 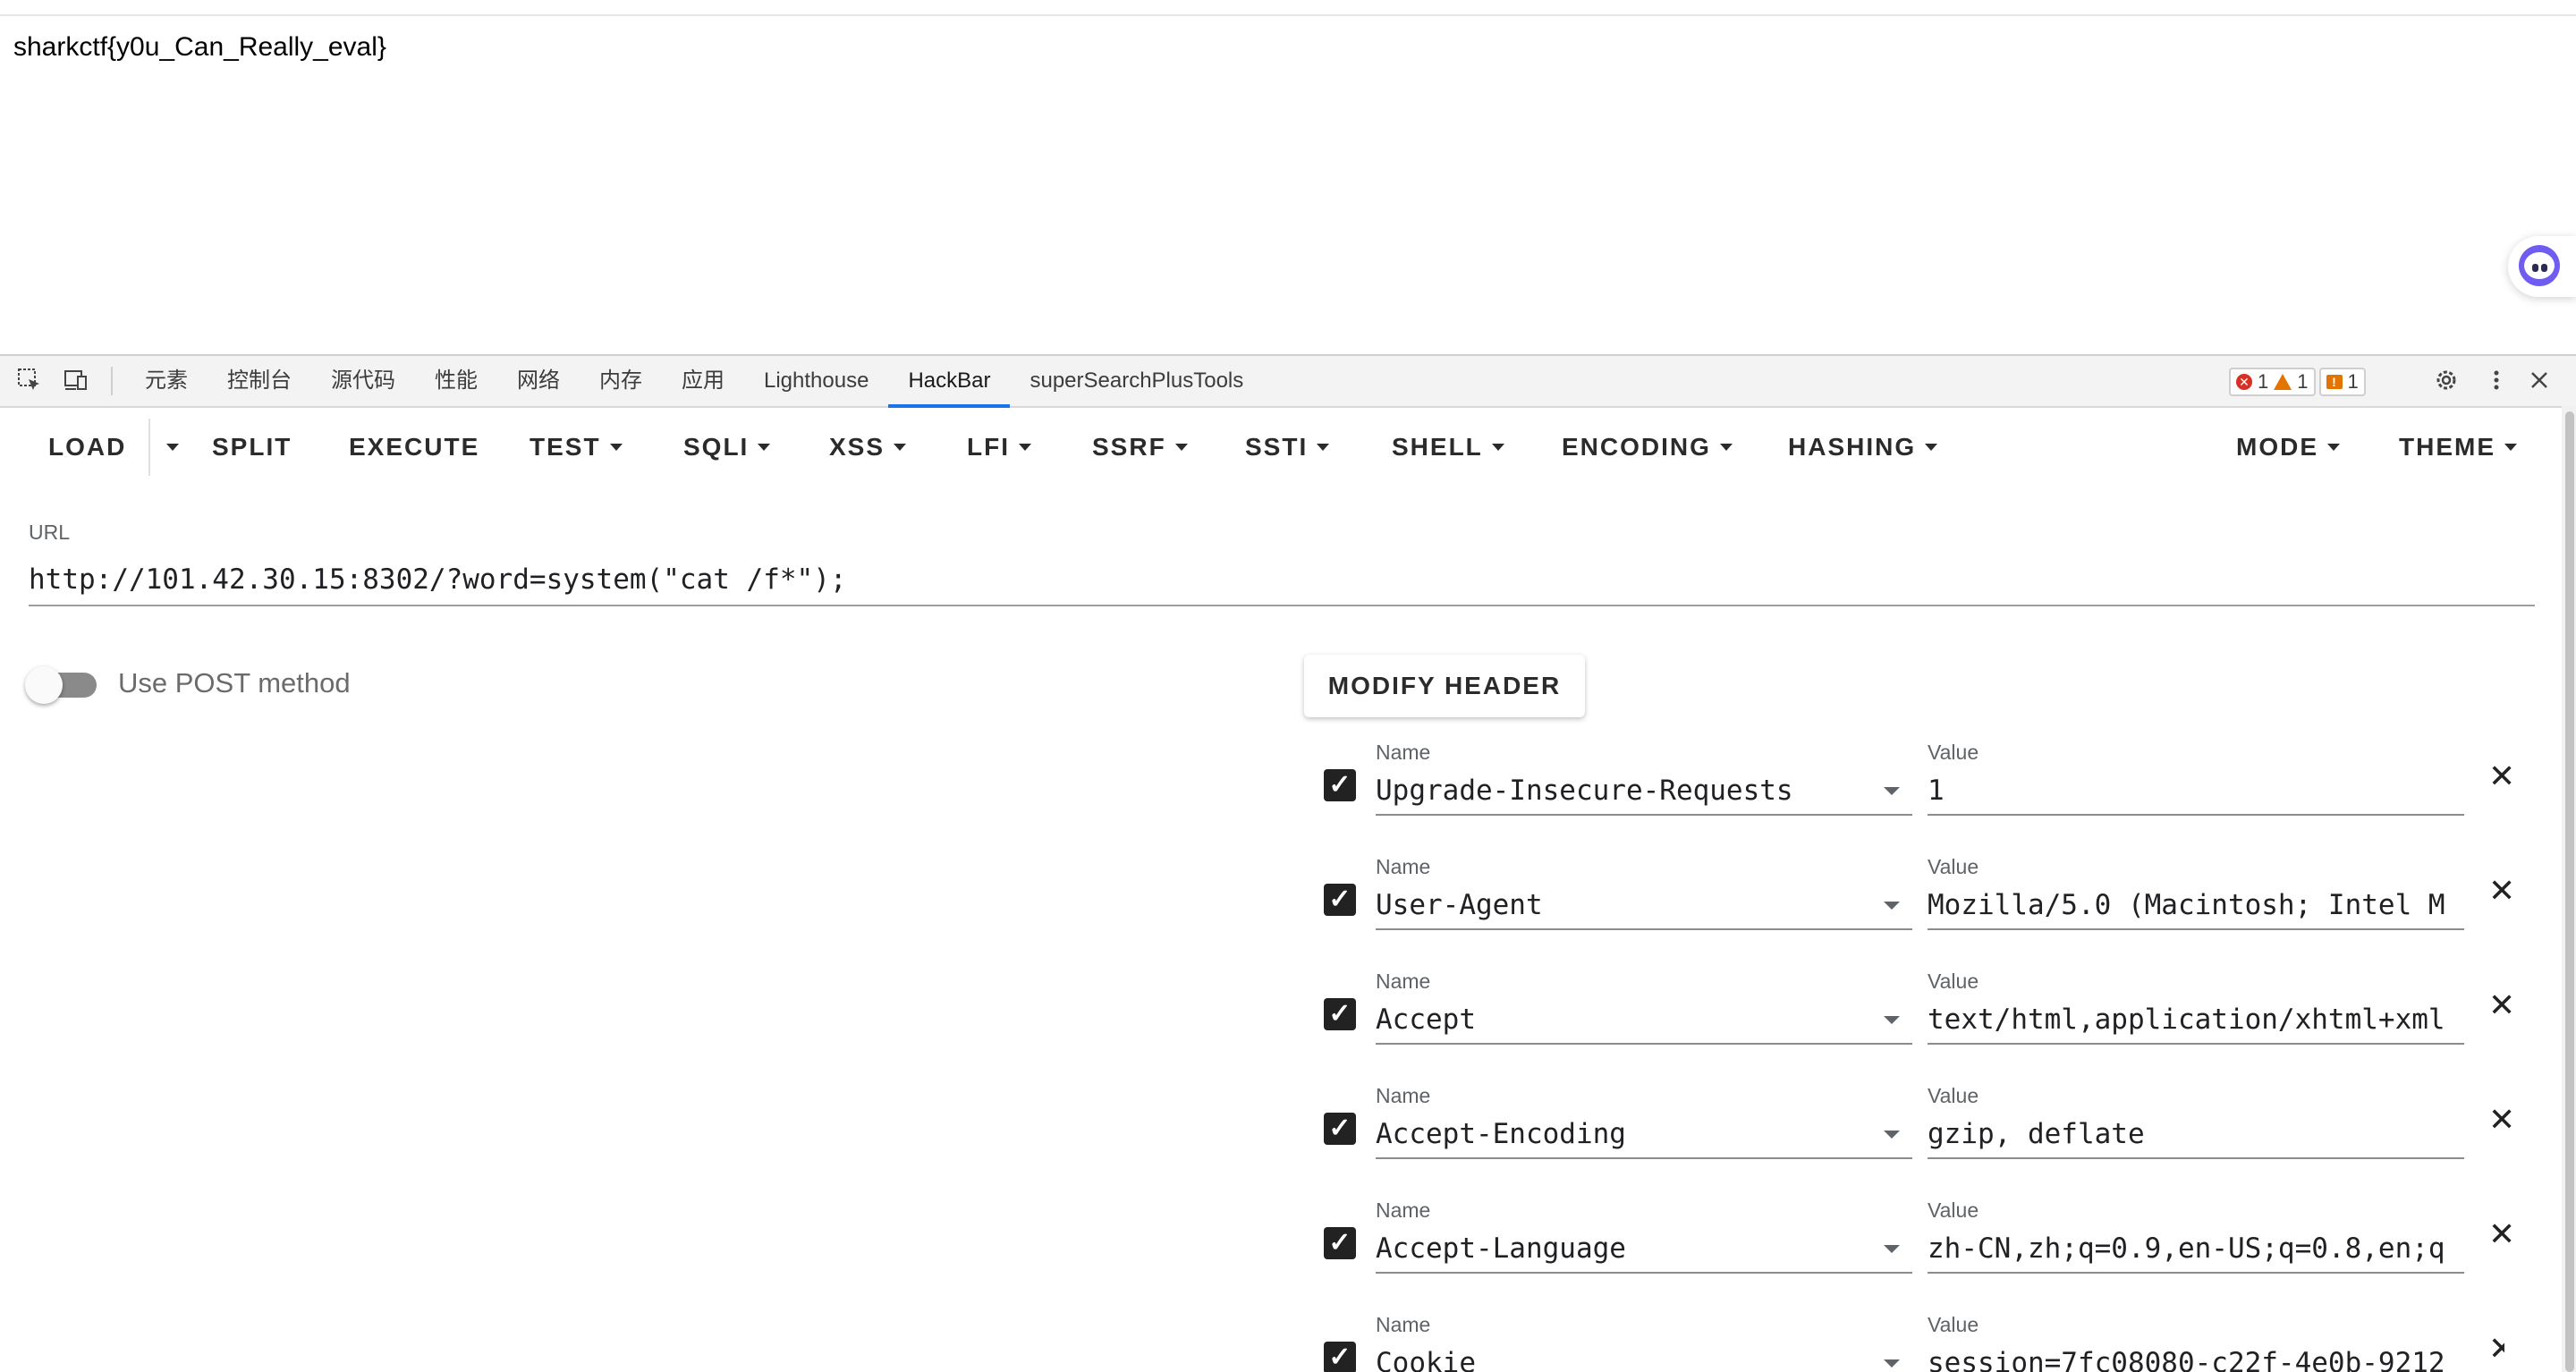 What do you see at coordinates (2447, 447) in the screenshot?
I see `theme-label: THEME` at bounding box center [2447, 447].